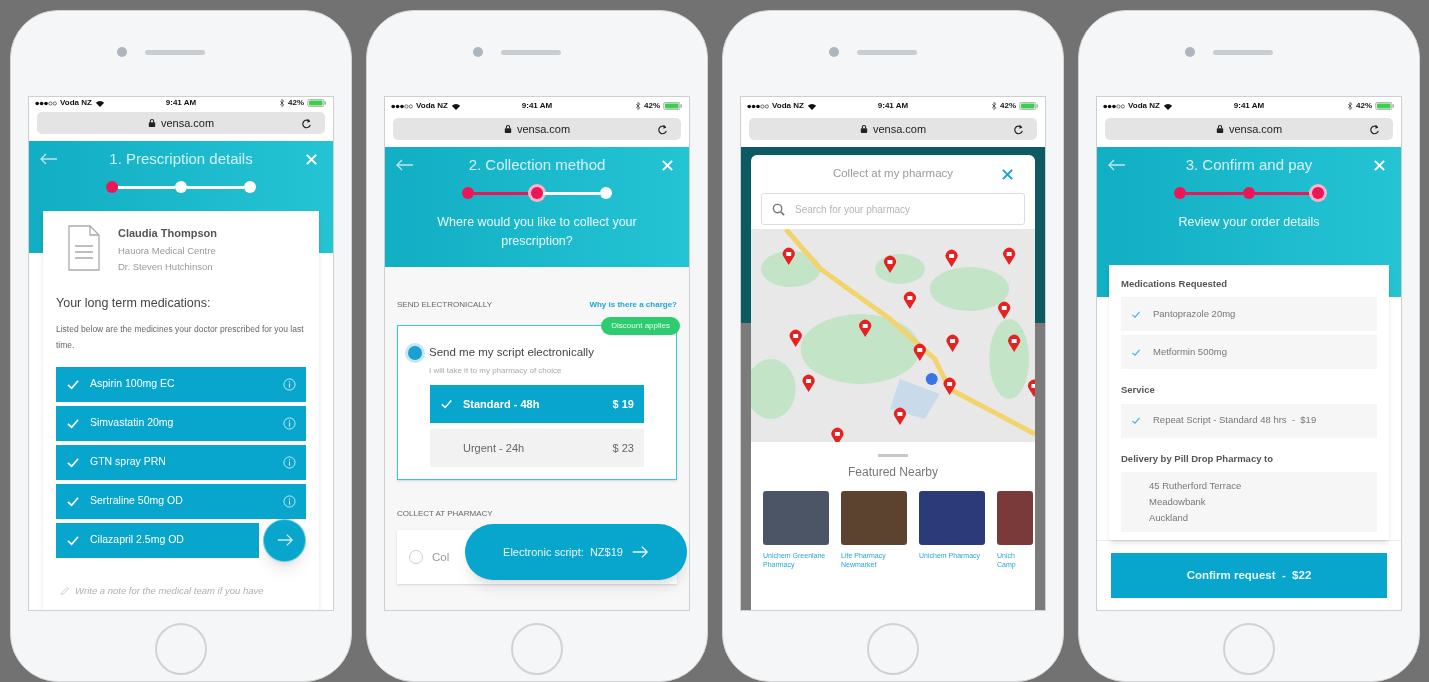 The image size is (1429, 682). What do you see at coordinates (1169, 517) in the screenshot?
I see `address-line: Auckland` at bounding box center [1169, 517].